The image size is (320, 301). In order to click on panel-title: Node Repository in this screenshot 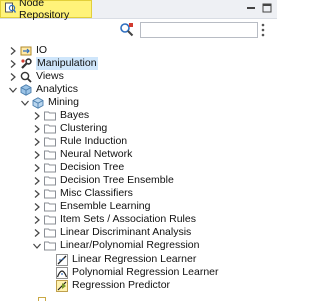, I will do `click(44, 10)`.